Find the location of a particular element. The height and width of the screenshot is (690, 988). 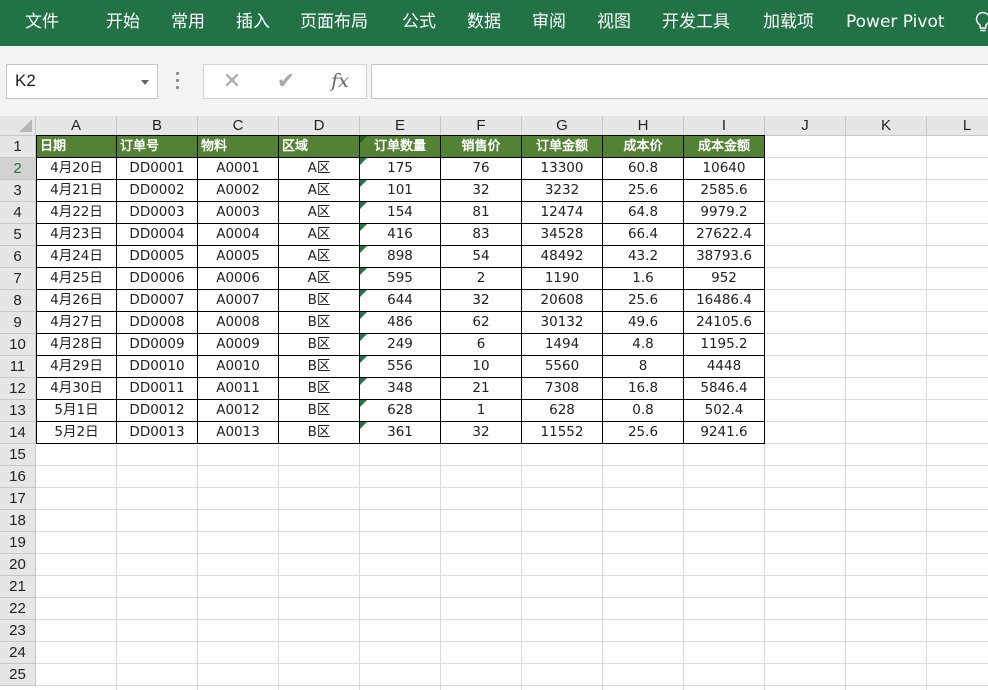

table-cell-order-qty: 628 is located at coordinates (400, 411).